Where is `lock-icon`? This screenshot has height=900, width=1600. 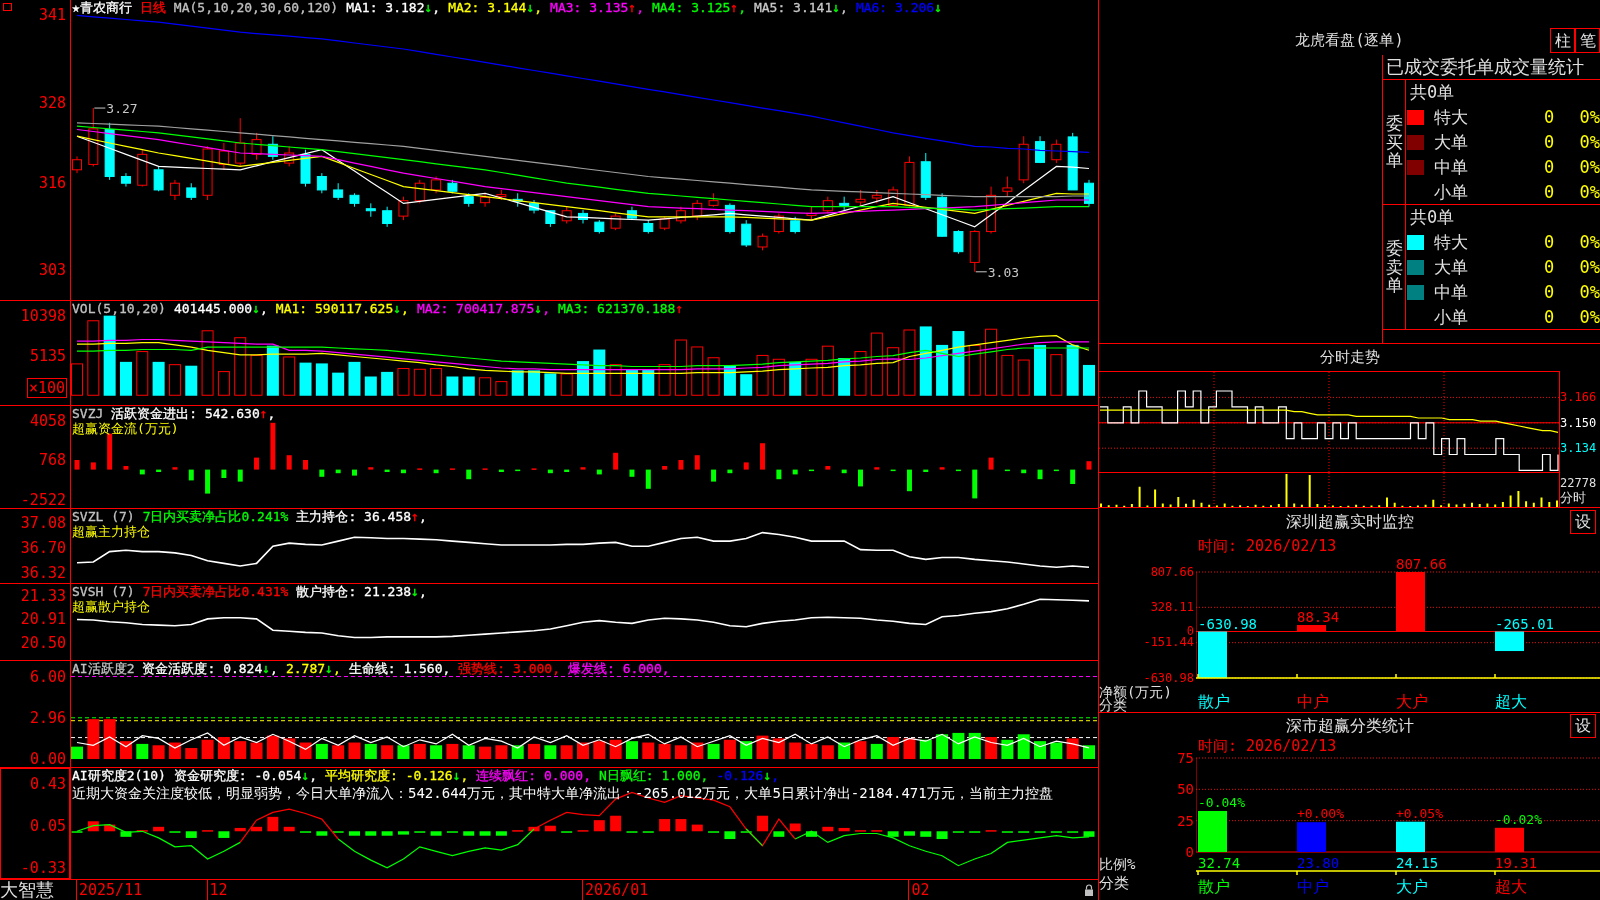 lock-icon is located at coordinates (1089, 890).